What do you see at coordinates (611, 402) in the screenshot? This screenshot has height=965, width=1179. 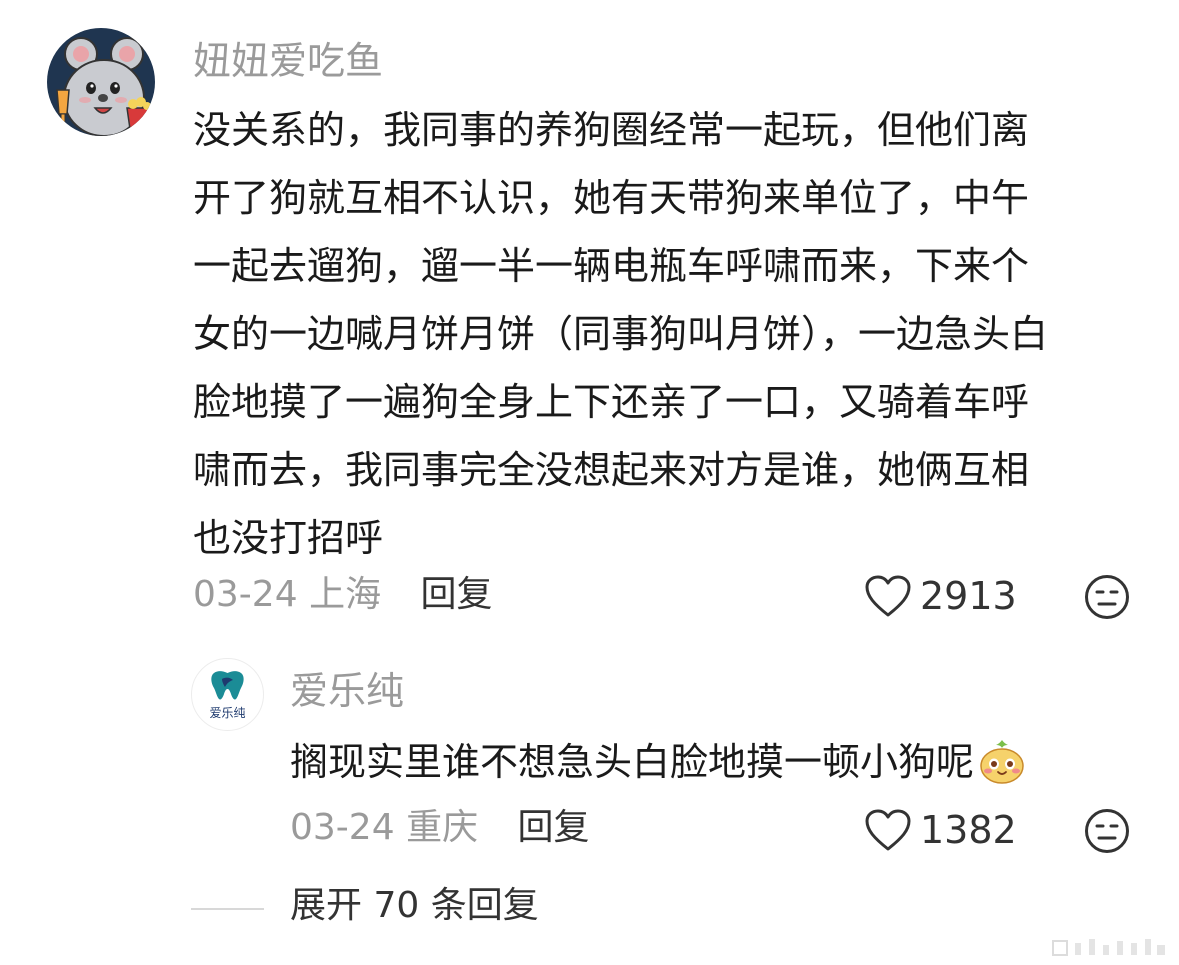 I see `comment-text-line: 脸地摸了一遍狗全身上下还亲了一口，又骑着车呼` at bounding box center [611, 402].